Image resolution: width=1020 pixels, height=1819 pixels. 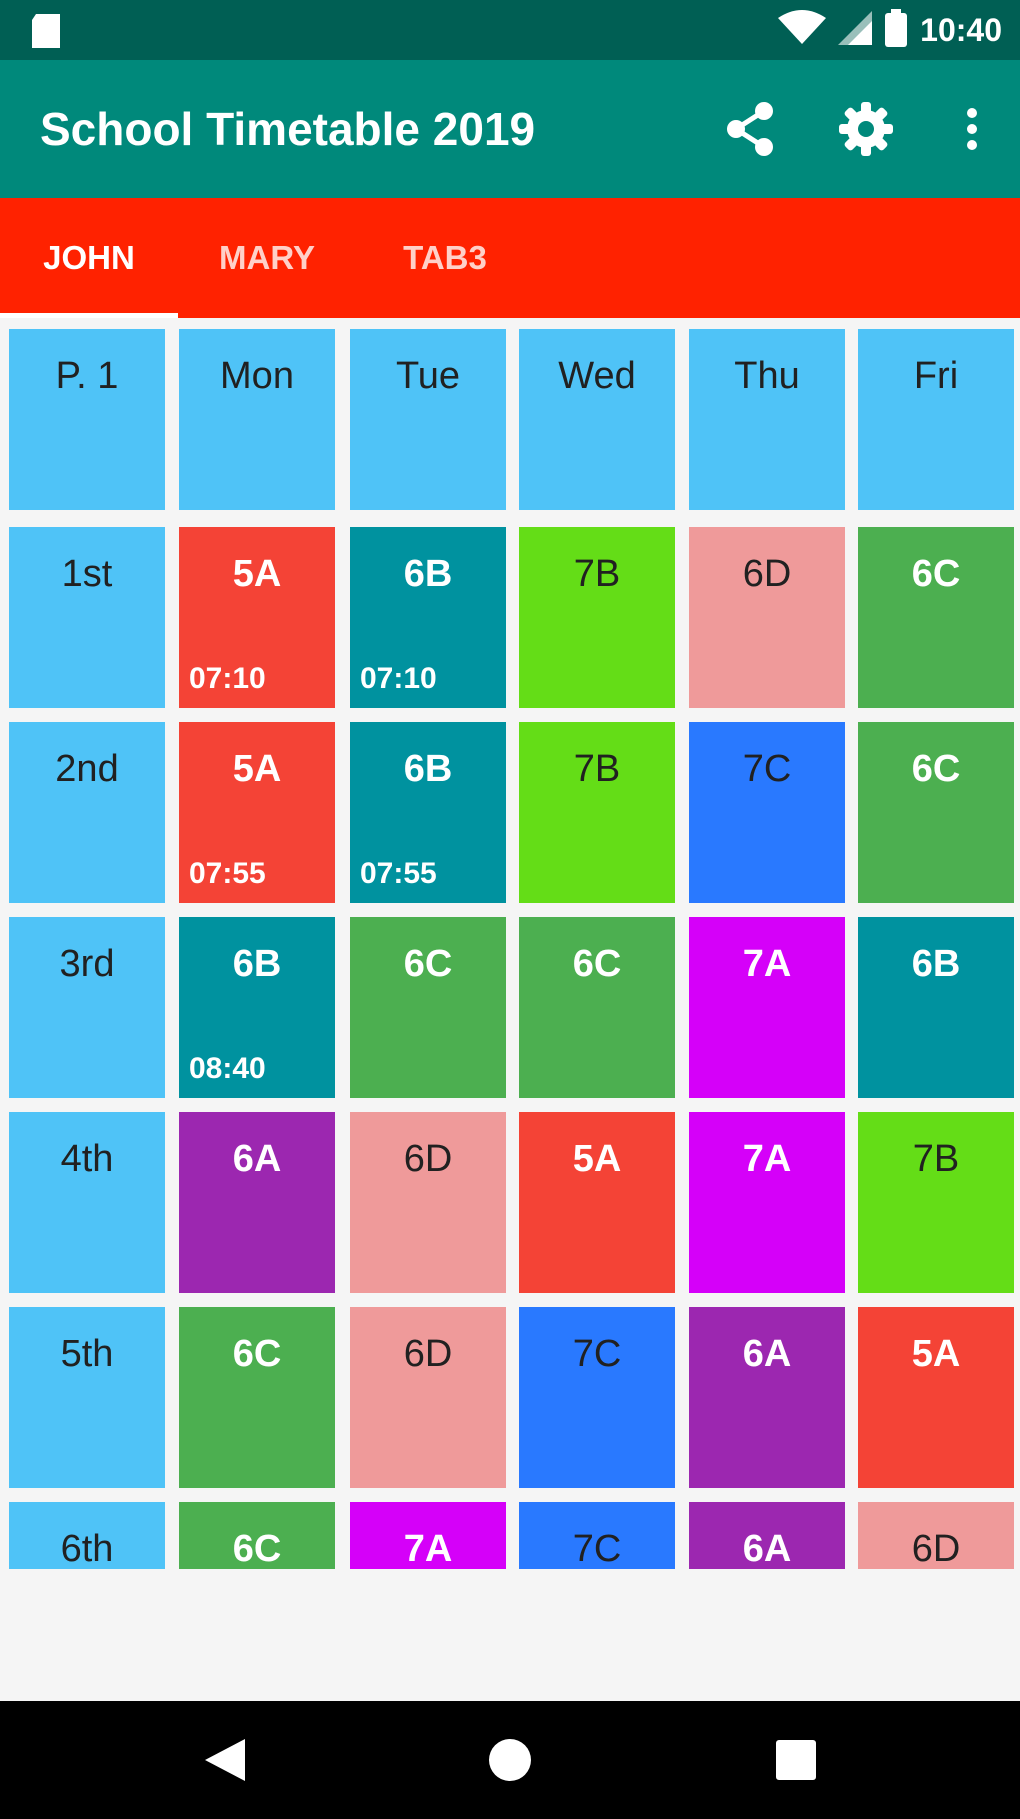 I want to click on overflow-menu-button, so click(x=972, y=129).